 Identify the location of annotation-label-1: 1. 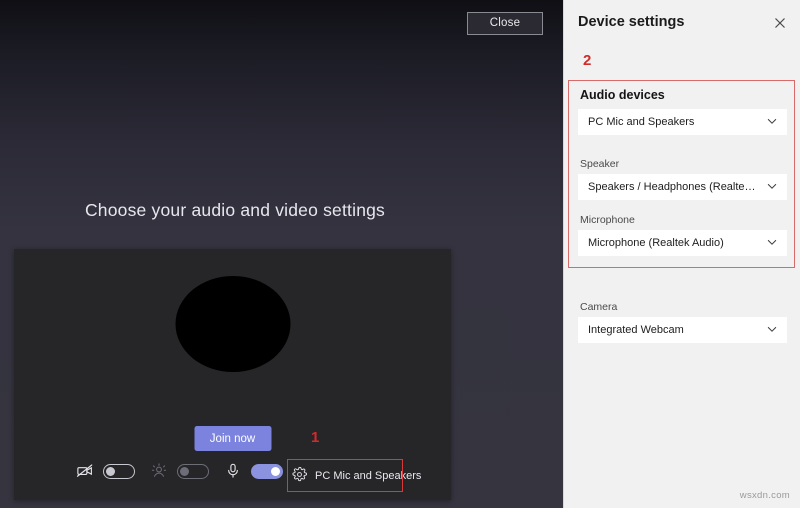
(315, 437).